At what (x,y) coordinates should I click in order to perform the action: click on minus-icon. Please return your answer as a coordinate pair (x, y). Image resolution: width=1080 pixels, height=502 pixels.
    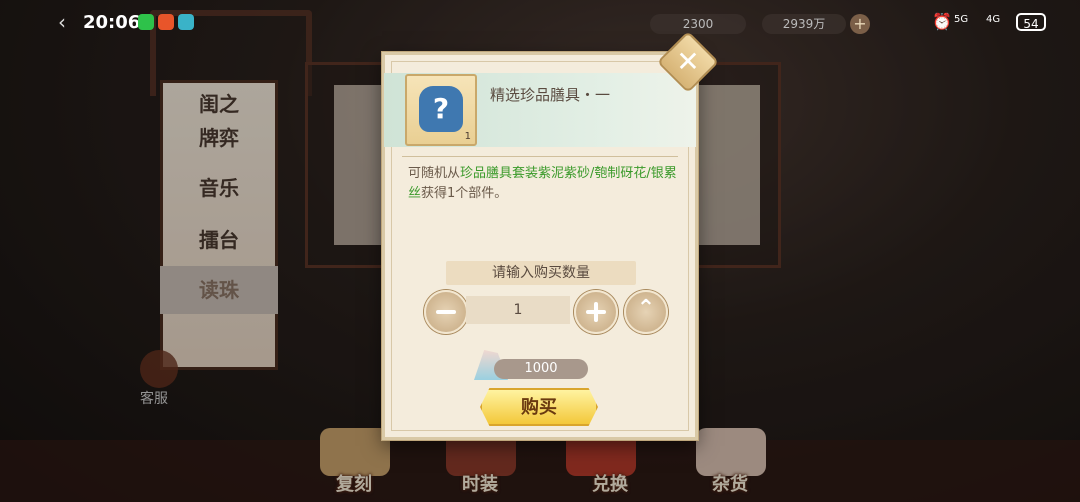
    Looking at the image, I should click on (446, 312).